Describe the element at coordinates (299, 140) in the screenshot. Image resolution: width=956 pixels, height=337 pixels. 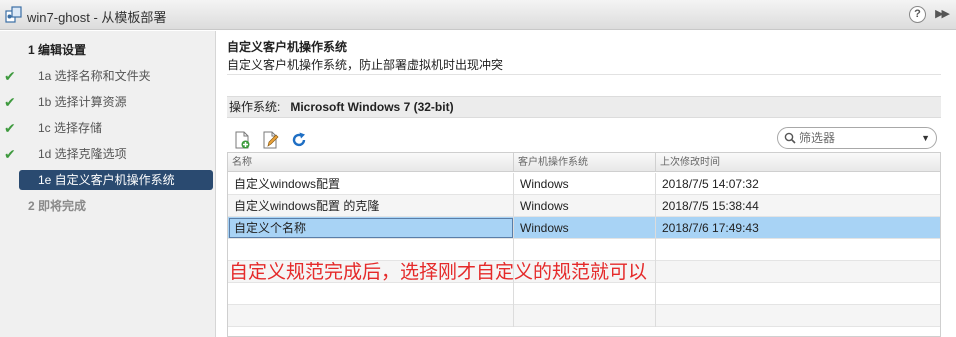
I see `refresh-icon` at that location.